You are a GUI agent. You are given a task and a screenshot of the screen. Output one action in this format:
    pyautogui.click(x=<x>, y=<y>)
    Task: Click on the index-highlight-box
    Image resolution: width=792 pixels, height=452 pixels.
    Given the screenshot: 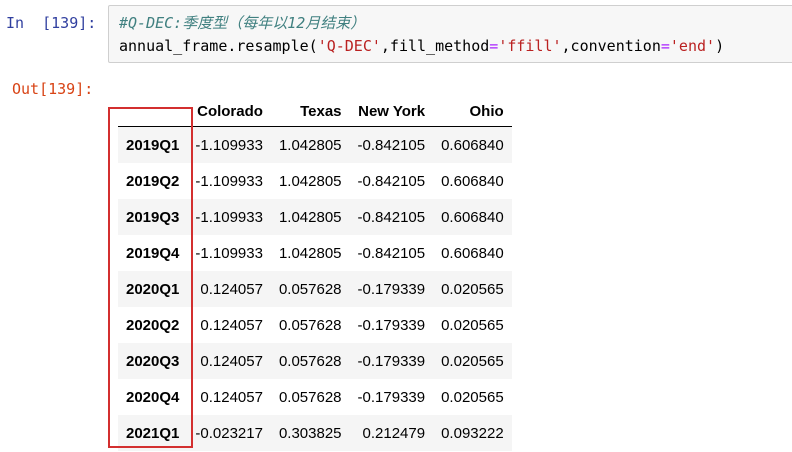 What is the action you would take?
    pyautogui.click(x=150, y=277)
    